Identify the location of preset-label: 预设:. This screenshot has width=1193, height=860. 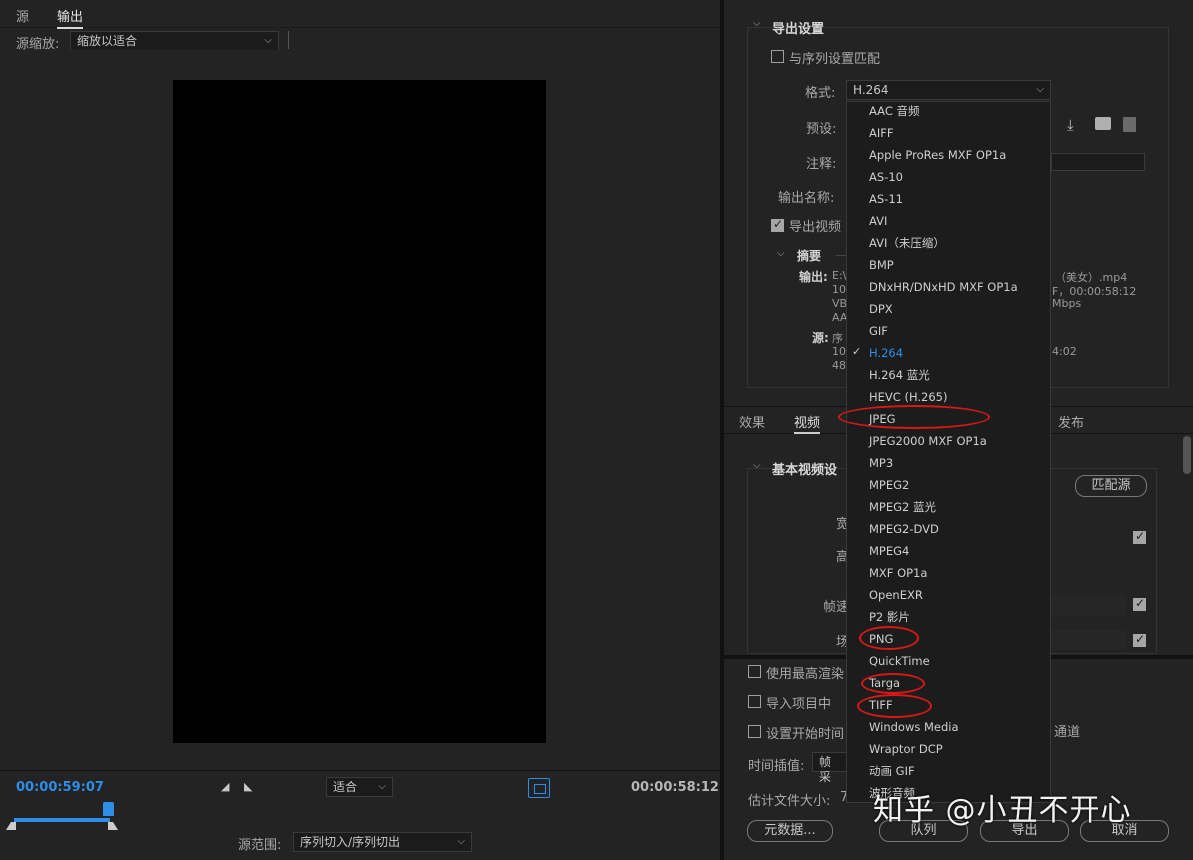
(821, 129).